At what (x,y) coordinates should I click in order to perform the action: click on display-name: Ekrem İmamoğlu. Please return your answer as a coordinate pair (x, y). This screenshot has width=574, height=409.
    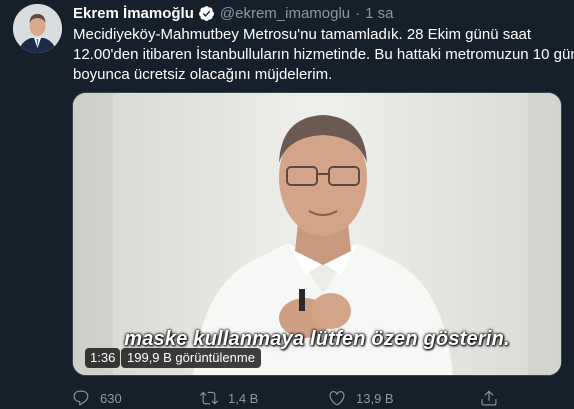
    Looking at the image, I should click on (133, 13).